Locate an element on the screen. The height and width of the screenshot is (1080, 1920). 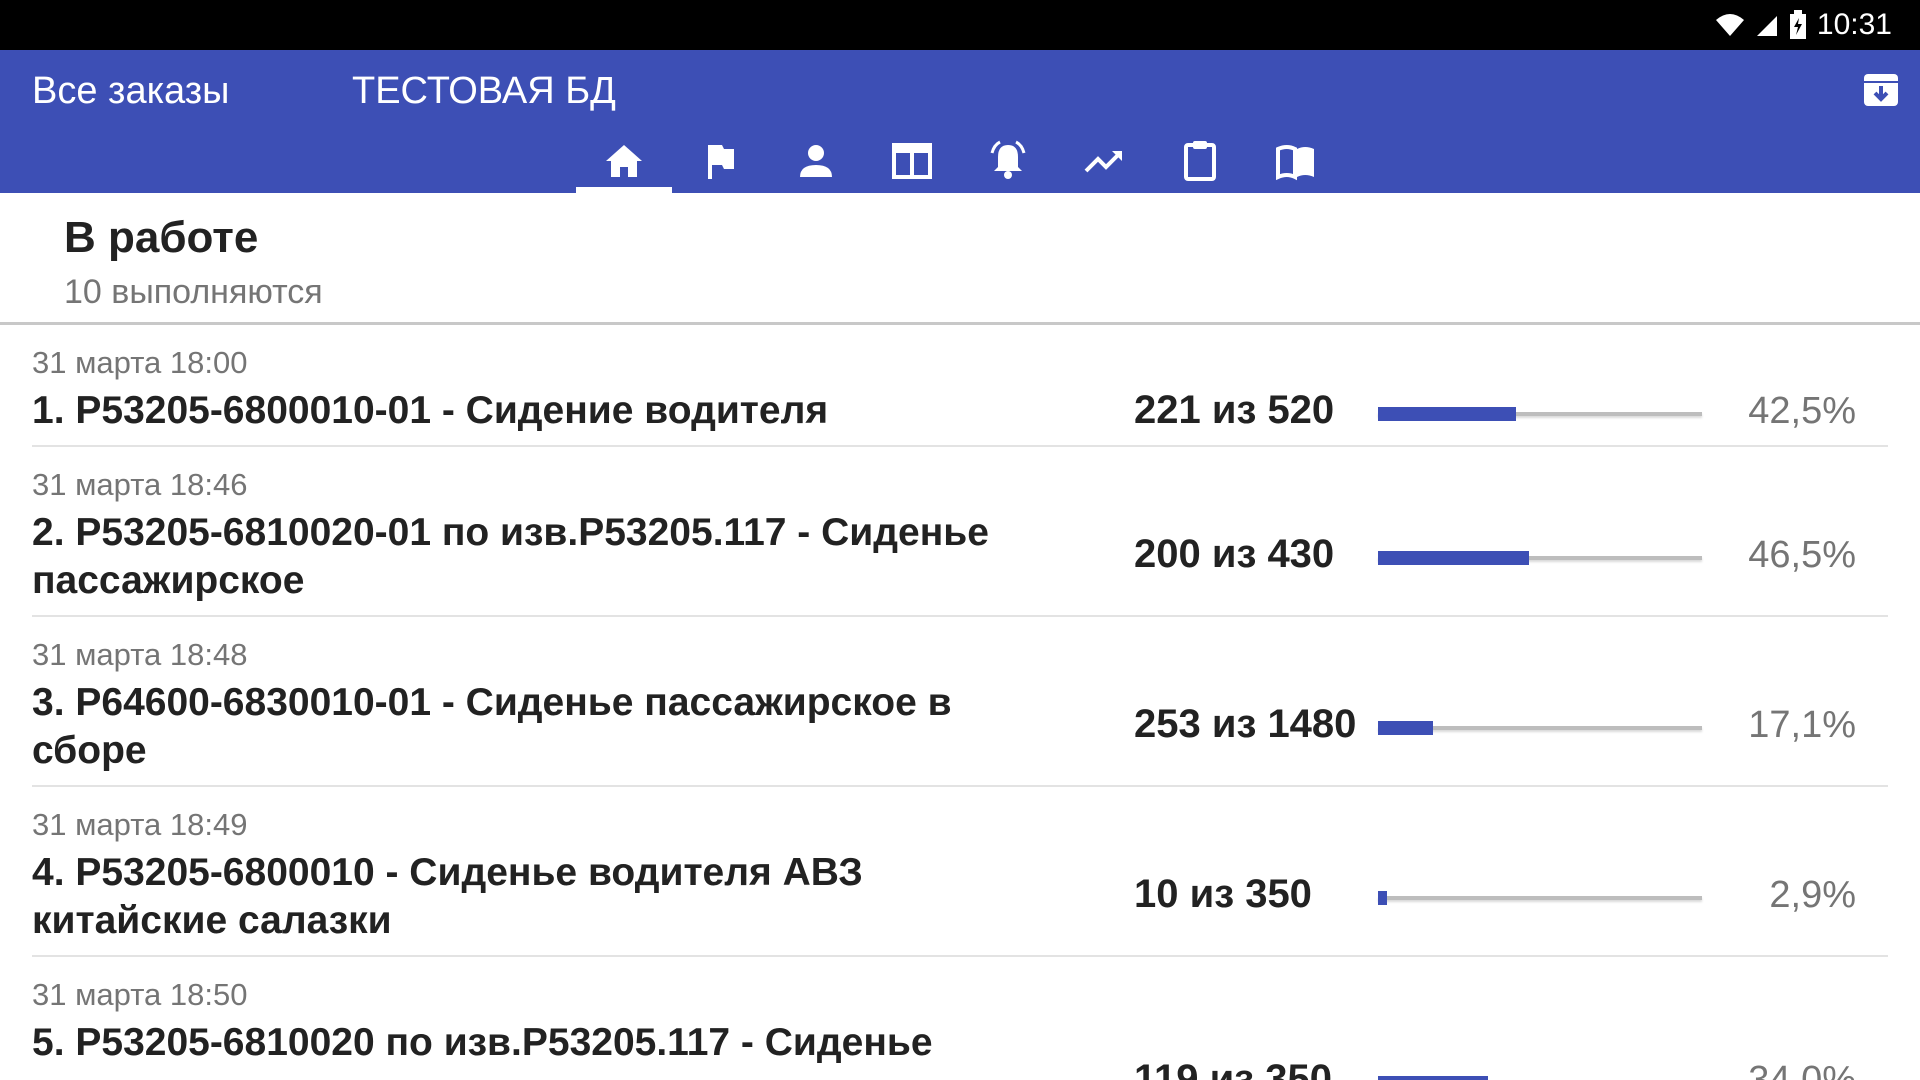
order-quantity: 119 из 350 is located at coordinates (1233, 1068).